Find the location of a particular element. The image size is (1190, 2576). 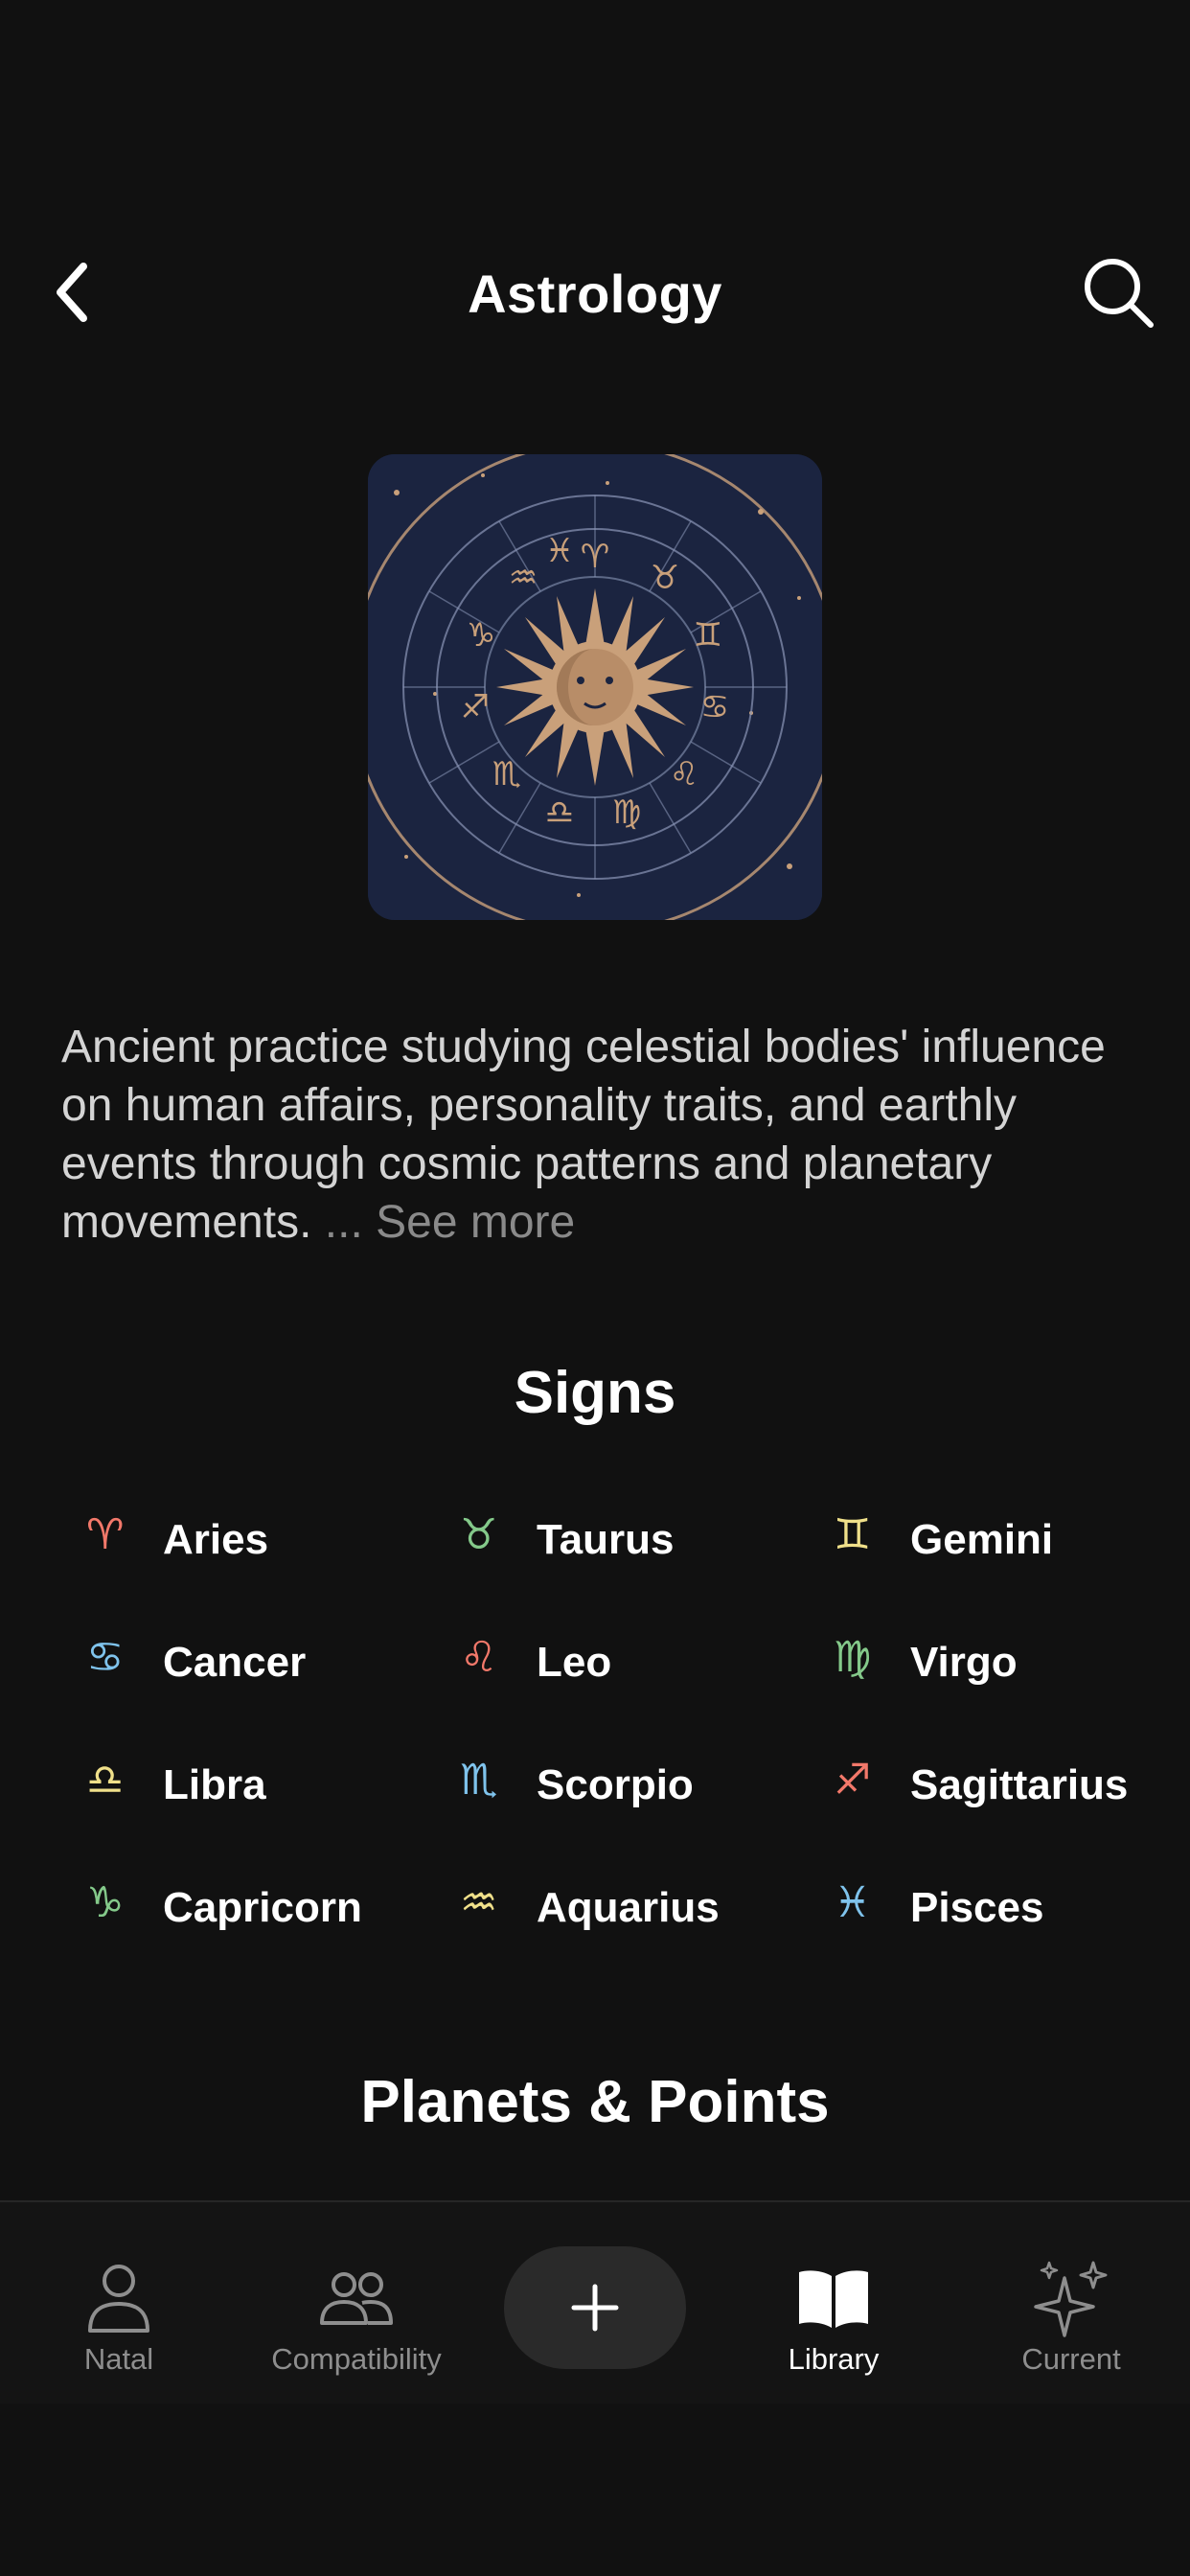

tab-library-label: Library is located at coordinates (834, 2359).